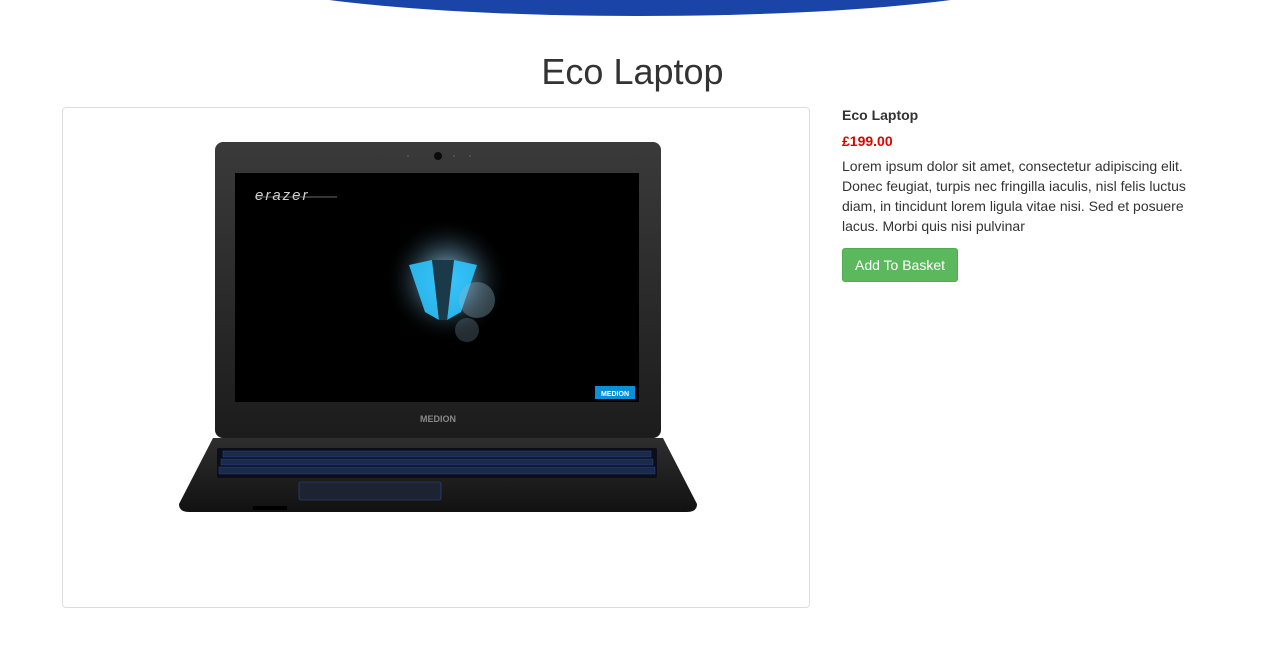 This screenshot has height=646, width=1268. What do you see at coordinates (900, 265) in the screenshot?
I see `add-to-basket-button: Add To Basket` at bounding box center [900, 265].